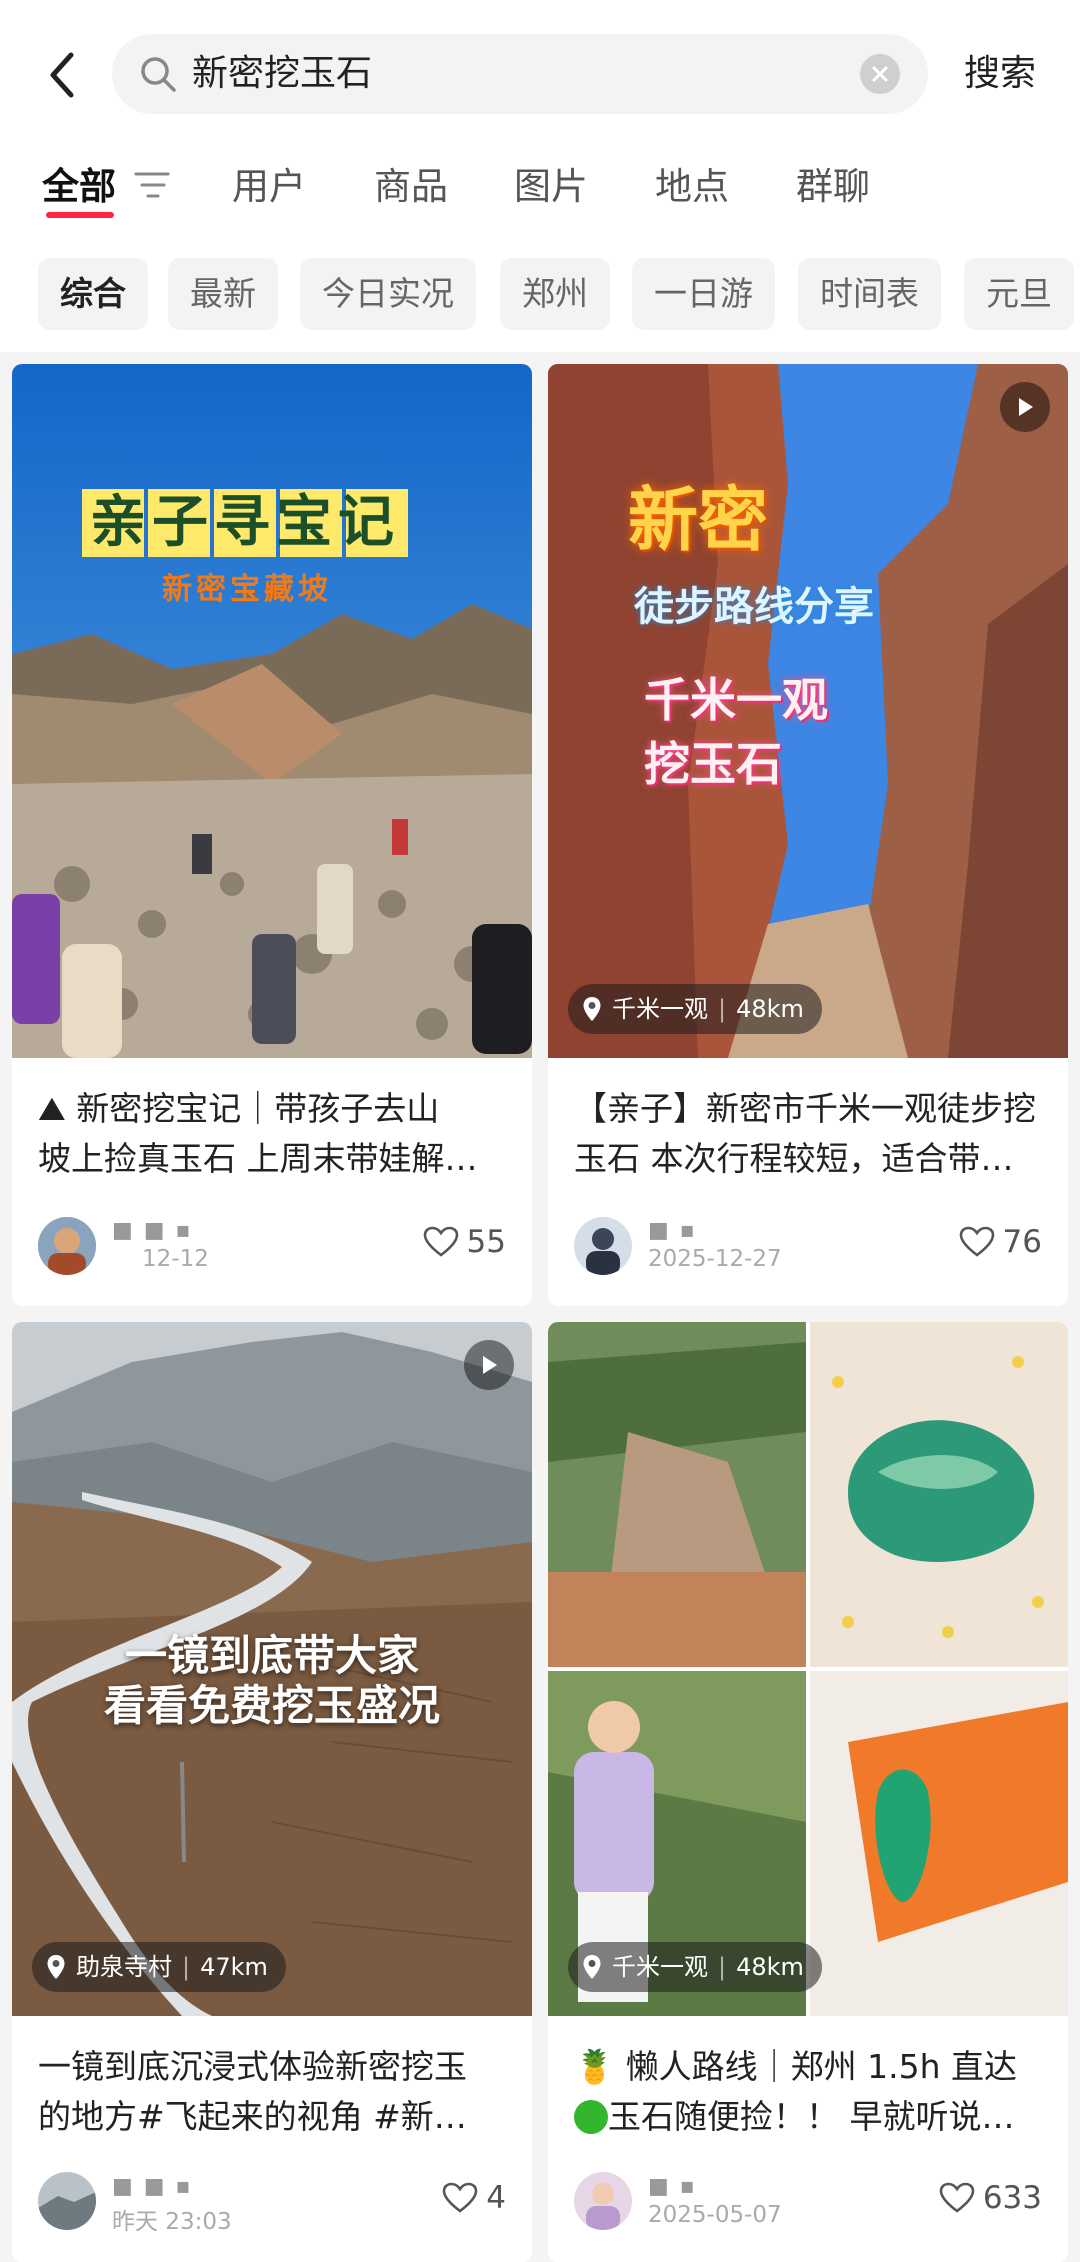 The height and width of the screenshot is (2262, 1080). I want to click on chip-today-live: 今日实况, so click(388, 294).